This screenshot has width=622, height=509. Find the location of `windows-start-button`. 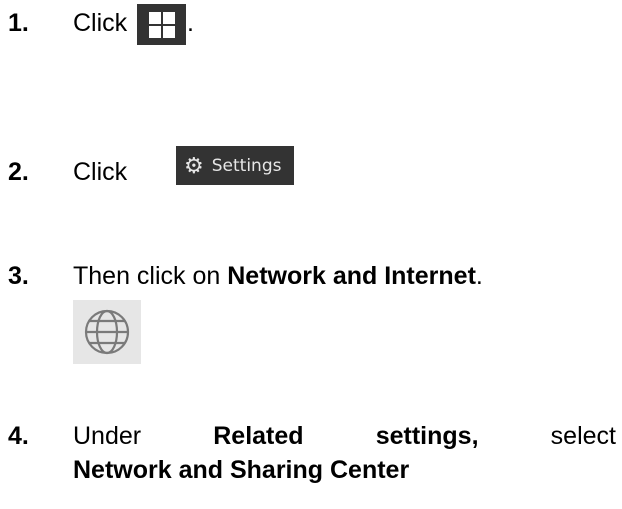

windows-start-button is located at coordinates (161, 24).